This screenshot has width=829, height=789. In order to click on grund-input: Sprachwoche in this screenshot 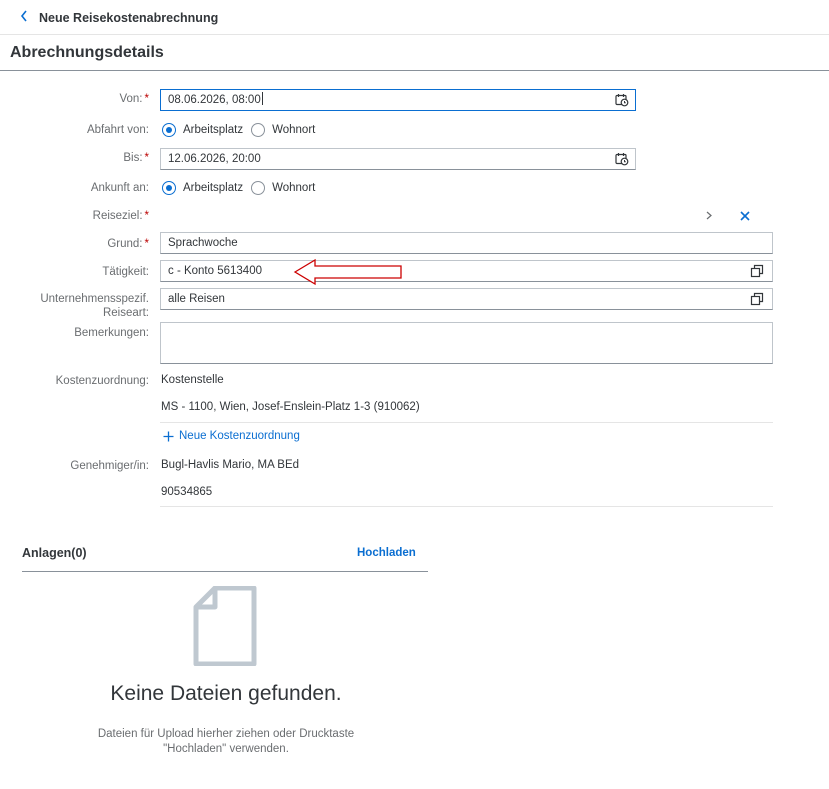, I will do `click(466, 243)`.